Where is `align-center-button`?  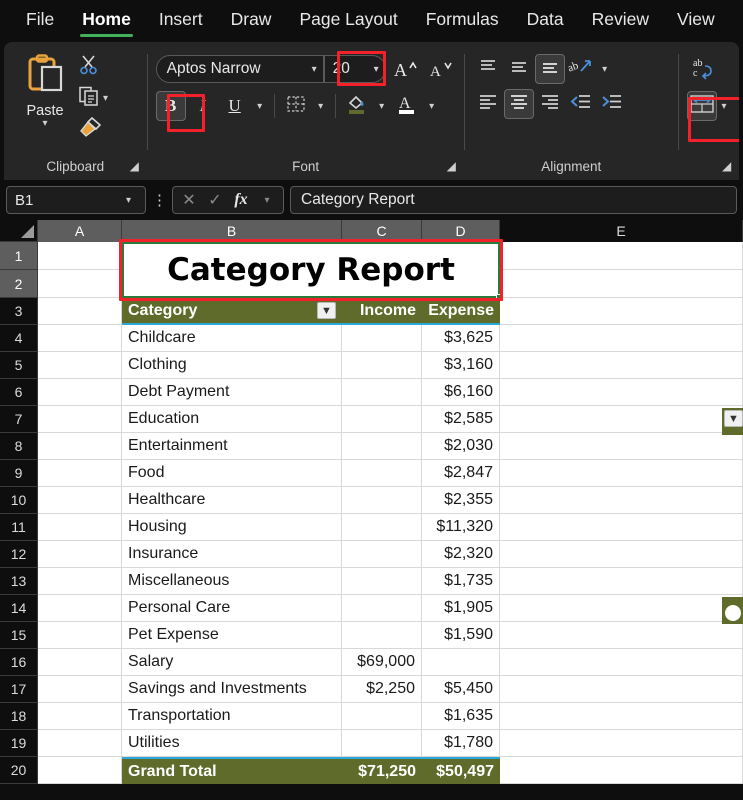 align-center-button is located at coordinates (518, 104).